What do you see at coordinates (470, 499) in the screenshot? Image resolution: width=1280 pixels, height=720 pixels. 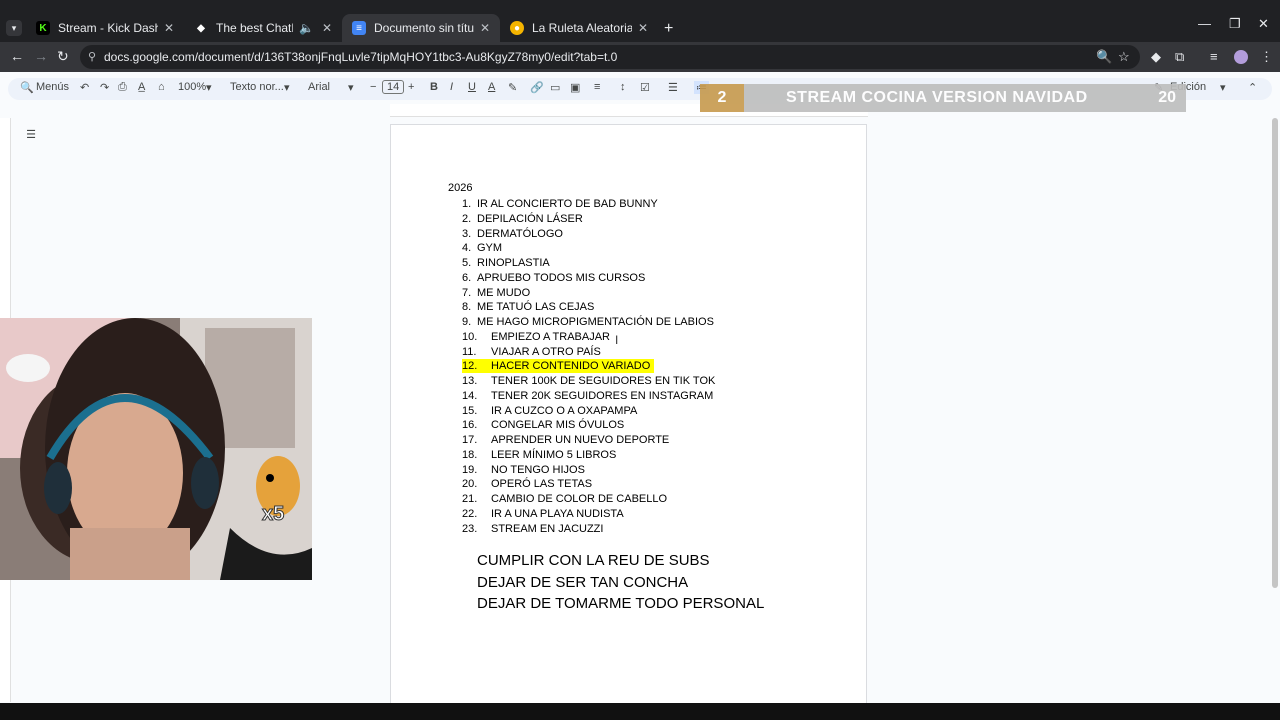 I see `list-item-number: 21.` at bounding box center [470, 499].